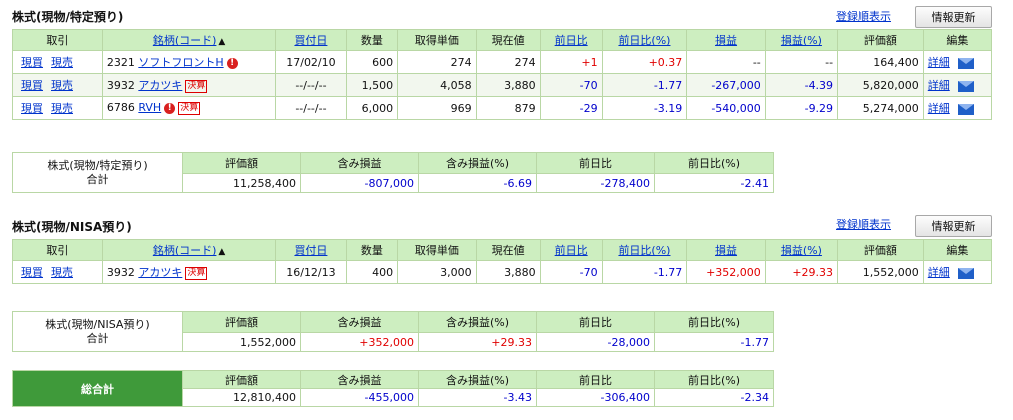 This screenshot has height=420, width=1013. Describe the element at coordinates (180, 62) in the screenshot. I see `stock-name-link: ソフトフロントH` at that location.